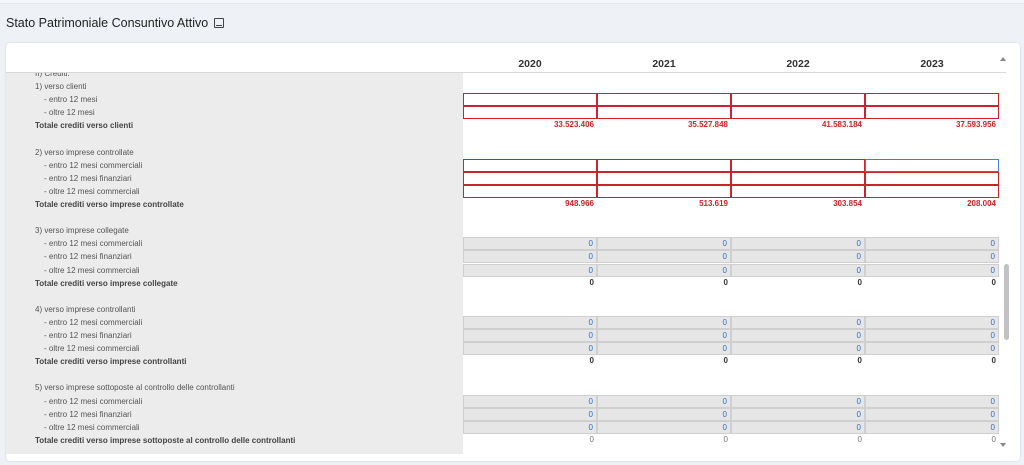  Describe the element at coordinates (859, 439) in the screenshot. I see `total-cell-2022: 0` at that location.